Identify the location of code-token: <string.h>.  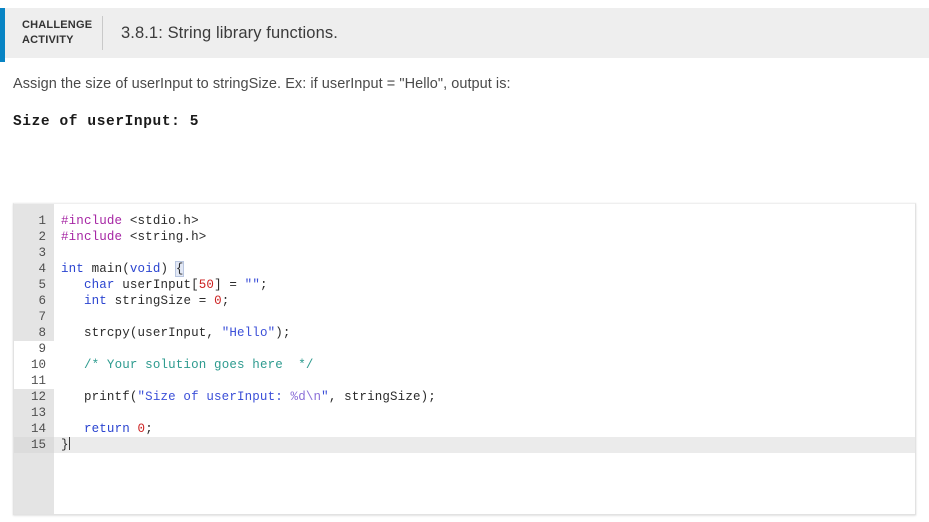
(168, 237).